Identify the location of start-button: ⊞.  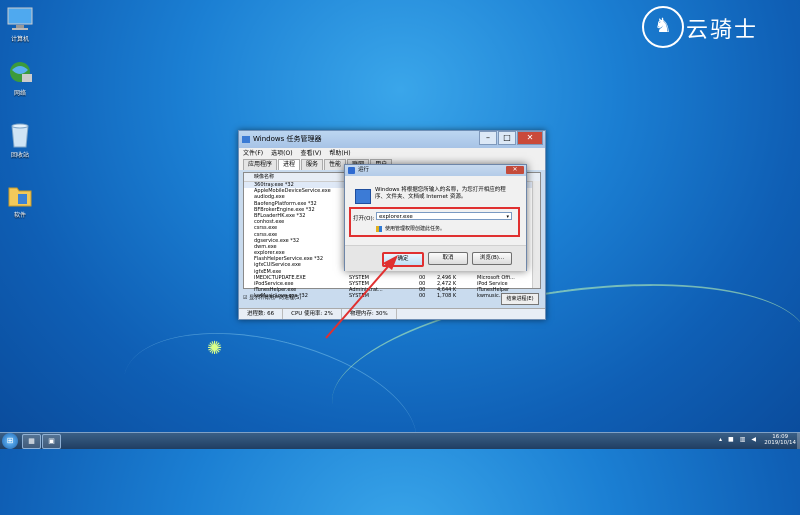
(10, 441).